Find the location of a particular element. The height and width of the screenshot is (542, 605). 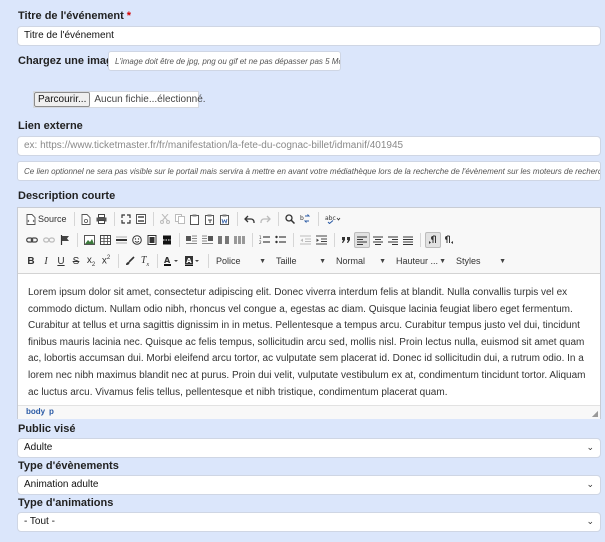

paste-word-button is located at coordinates (225, 219).